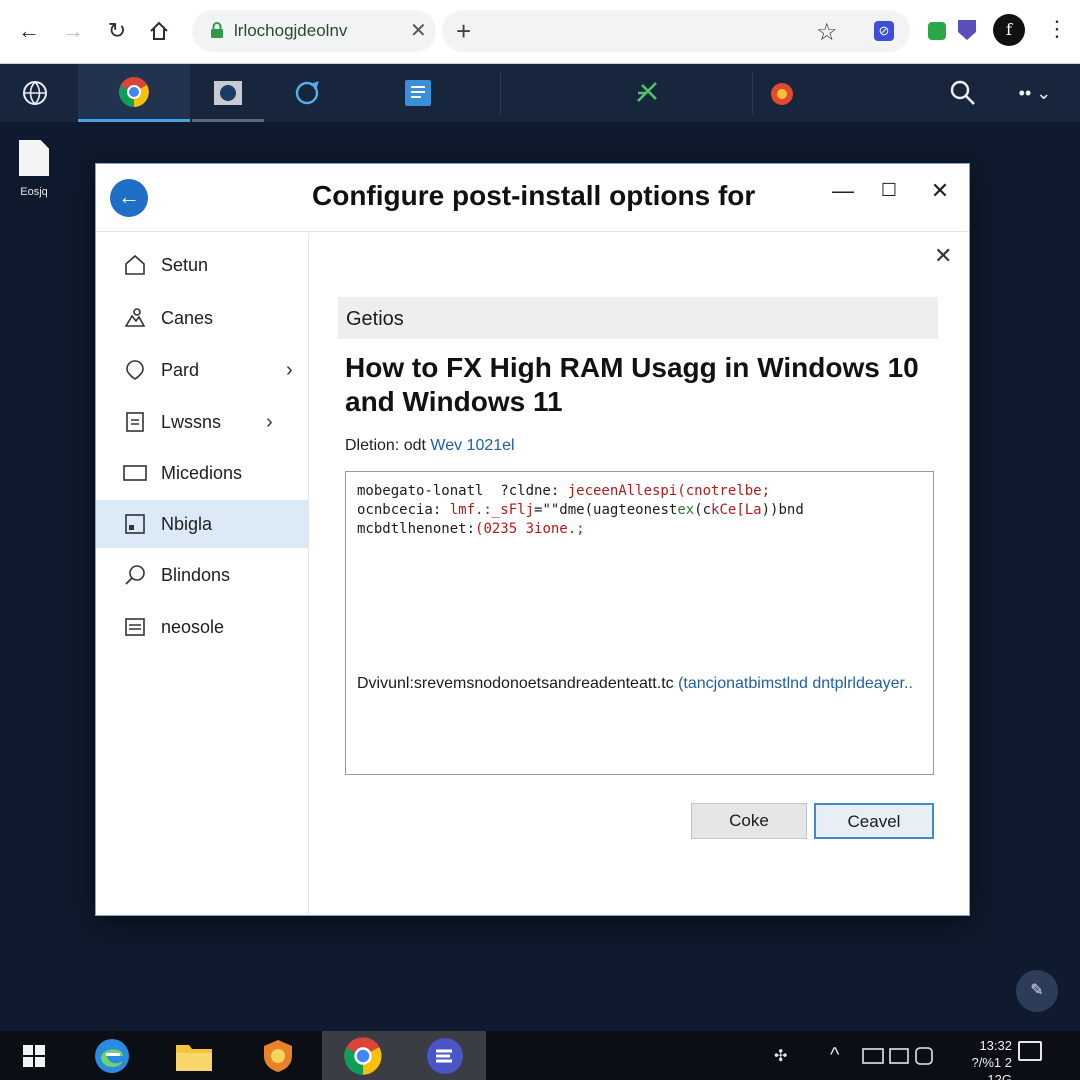 This screenshot has width=1080, height=1080. Describe the element at coordinates (834, 1055) in the screenshot. I see `chevron-up-icon: ^` at that location.